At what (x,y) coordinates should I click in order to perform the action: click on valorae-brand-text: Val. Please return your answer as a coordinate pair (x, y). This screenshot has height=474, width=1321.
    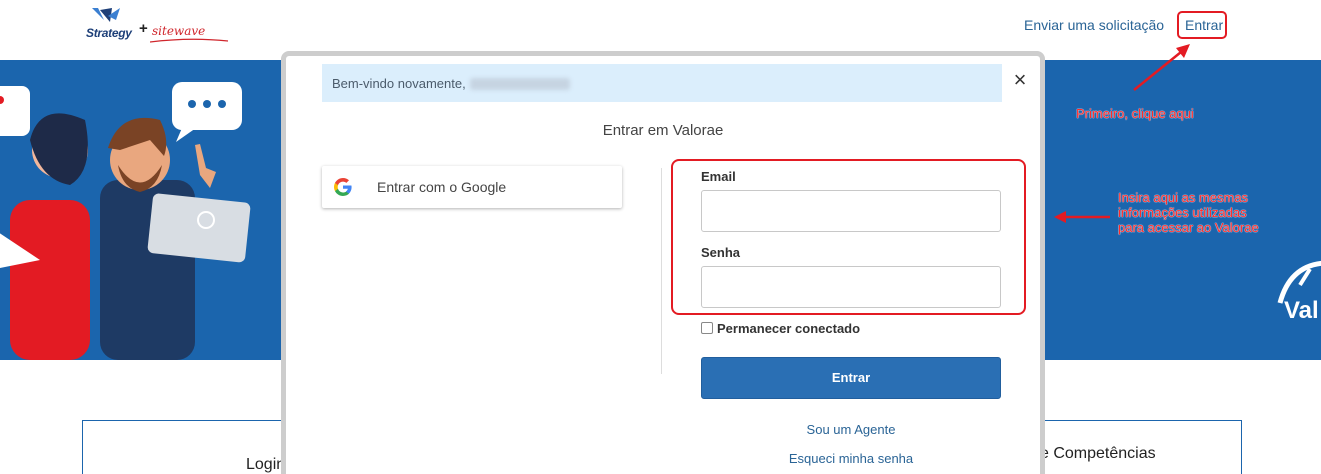
    Looking at the image, I should click on (1301, 310).